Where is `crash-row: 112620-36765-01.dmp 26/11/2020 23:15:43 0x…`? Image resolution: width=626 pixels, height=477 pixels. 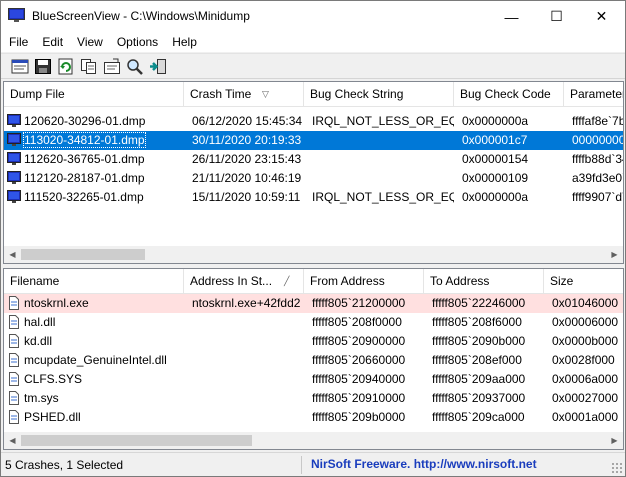 crash-row: 112620-36765-01.dmp 26/11/2020 23:15:43 0x… is located at coordinates (313, 159).